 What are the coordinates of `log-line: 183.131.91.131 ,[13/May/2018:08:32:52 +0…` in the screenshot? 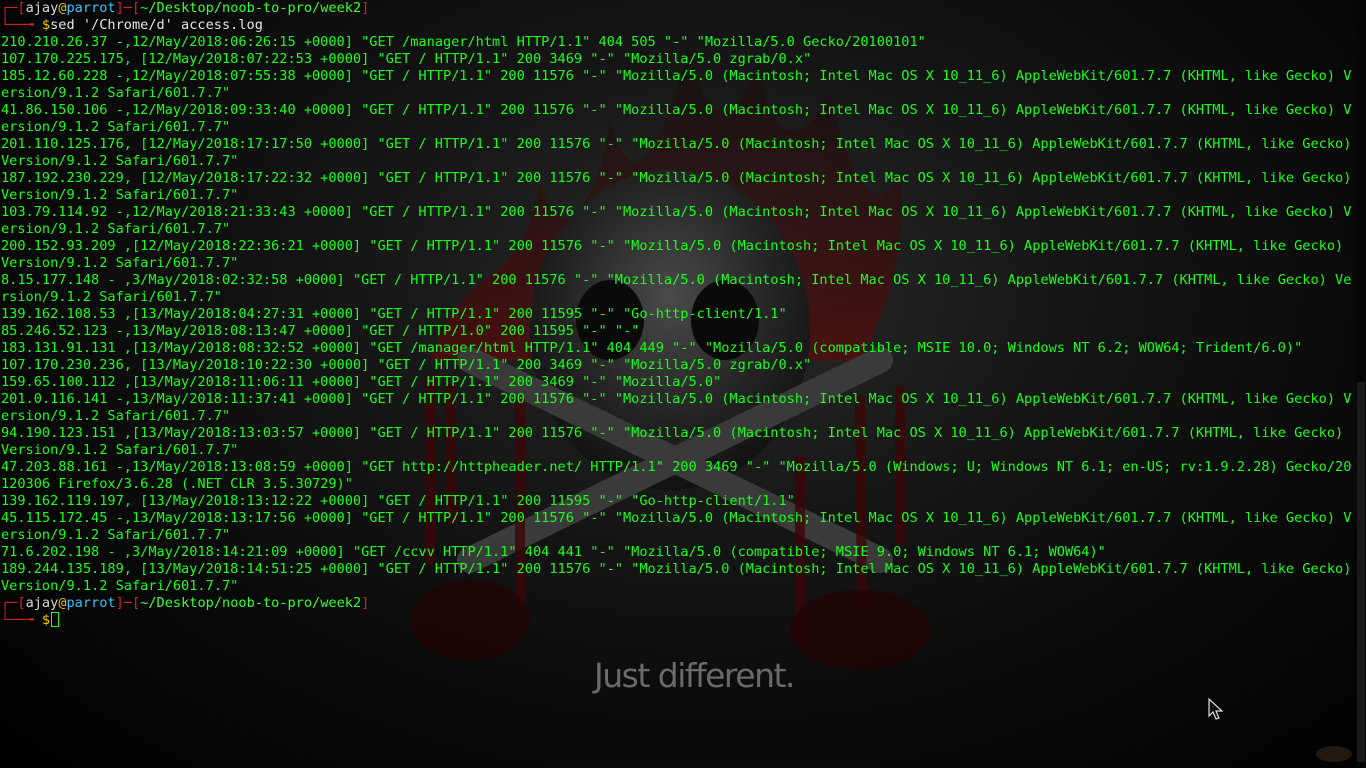 It's located at (652, 348).